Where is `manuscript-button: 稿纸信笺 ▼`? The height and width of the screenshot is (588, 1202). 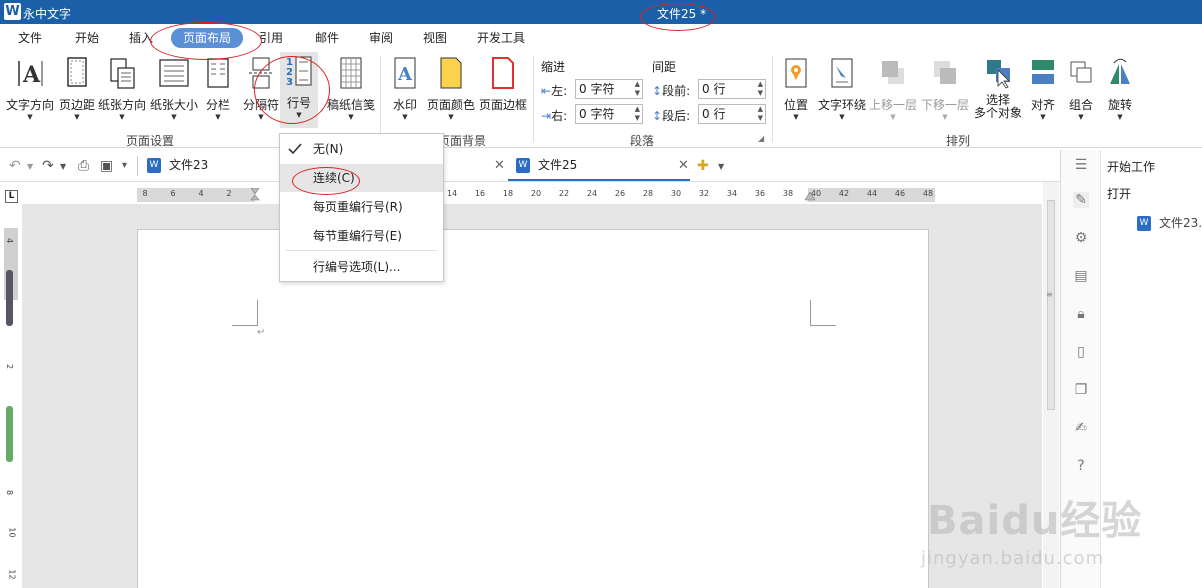 manuscript-button: 稿纸信笺 ▼ is located at coordinates (351, 89).